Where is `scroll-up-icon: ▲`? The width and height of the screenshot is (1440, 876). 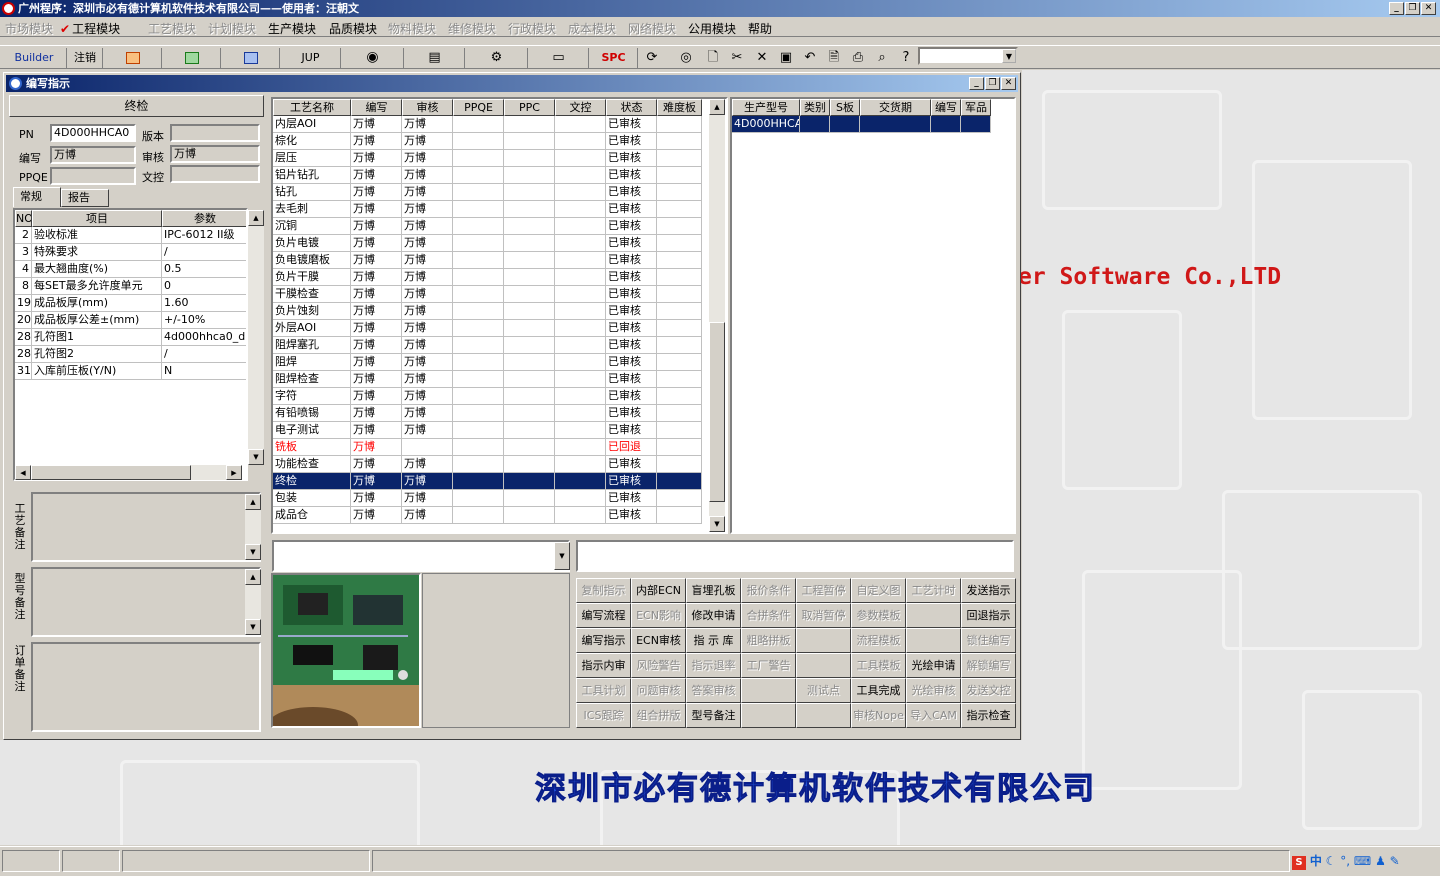
scroll-up-icon: ▲ is located at coordinates (256, 218).